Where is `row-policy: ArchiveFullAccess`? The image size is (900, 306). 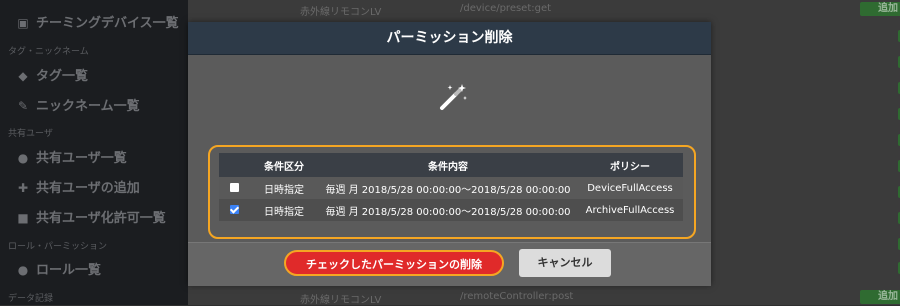 row-policy: ArchiveFullAccess is located at coordinates (630, 210).